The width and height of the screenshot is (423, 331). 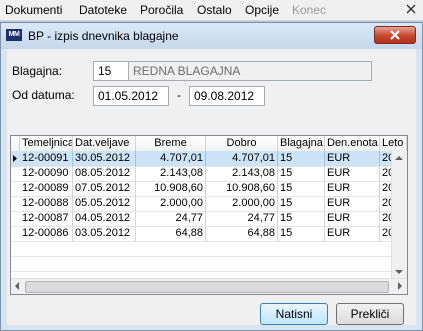 I want to click on cell-temeljnica: 12-00090, so click(x=46, y=173).